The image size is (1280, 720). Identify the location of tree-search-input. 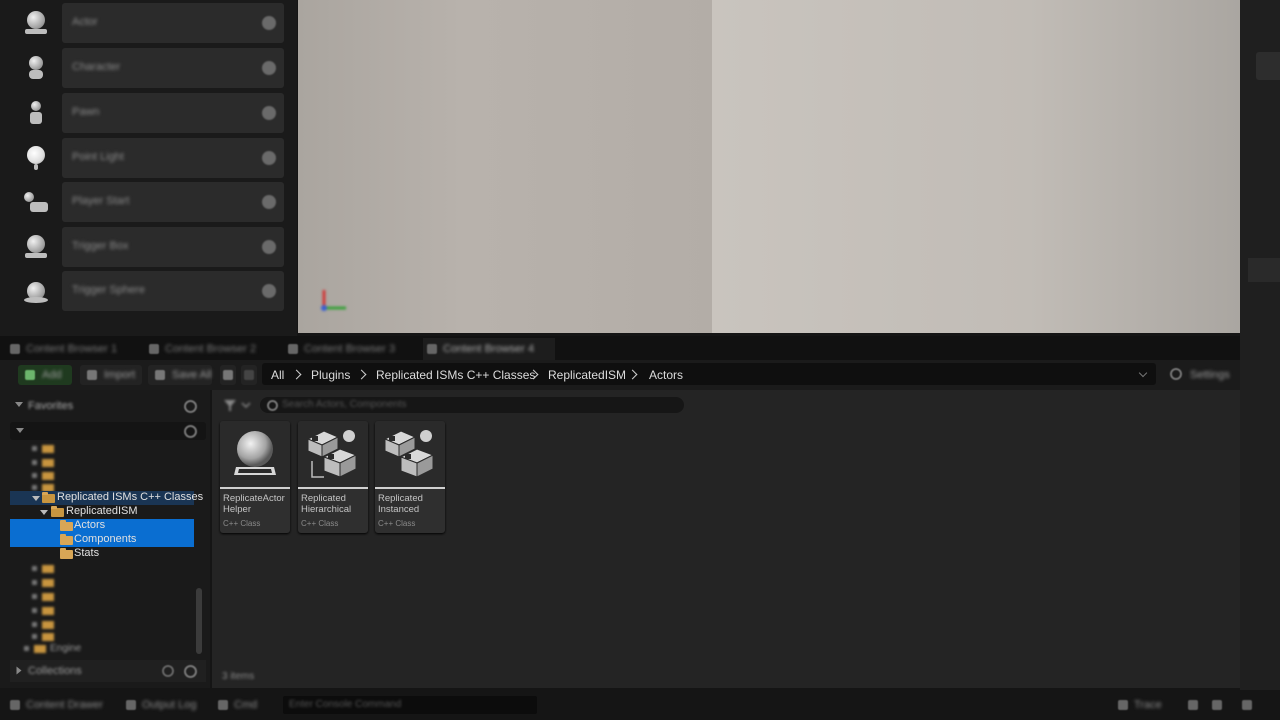
(108, 431).